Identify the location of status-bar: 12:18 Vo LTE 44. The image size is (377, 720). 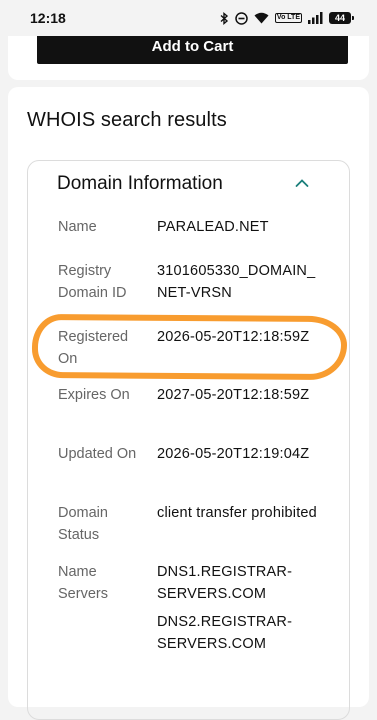
(188, 18).